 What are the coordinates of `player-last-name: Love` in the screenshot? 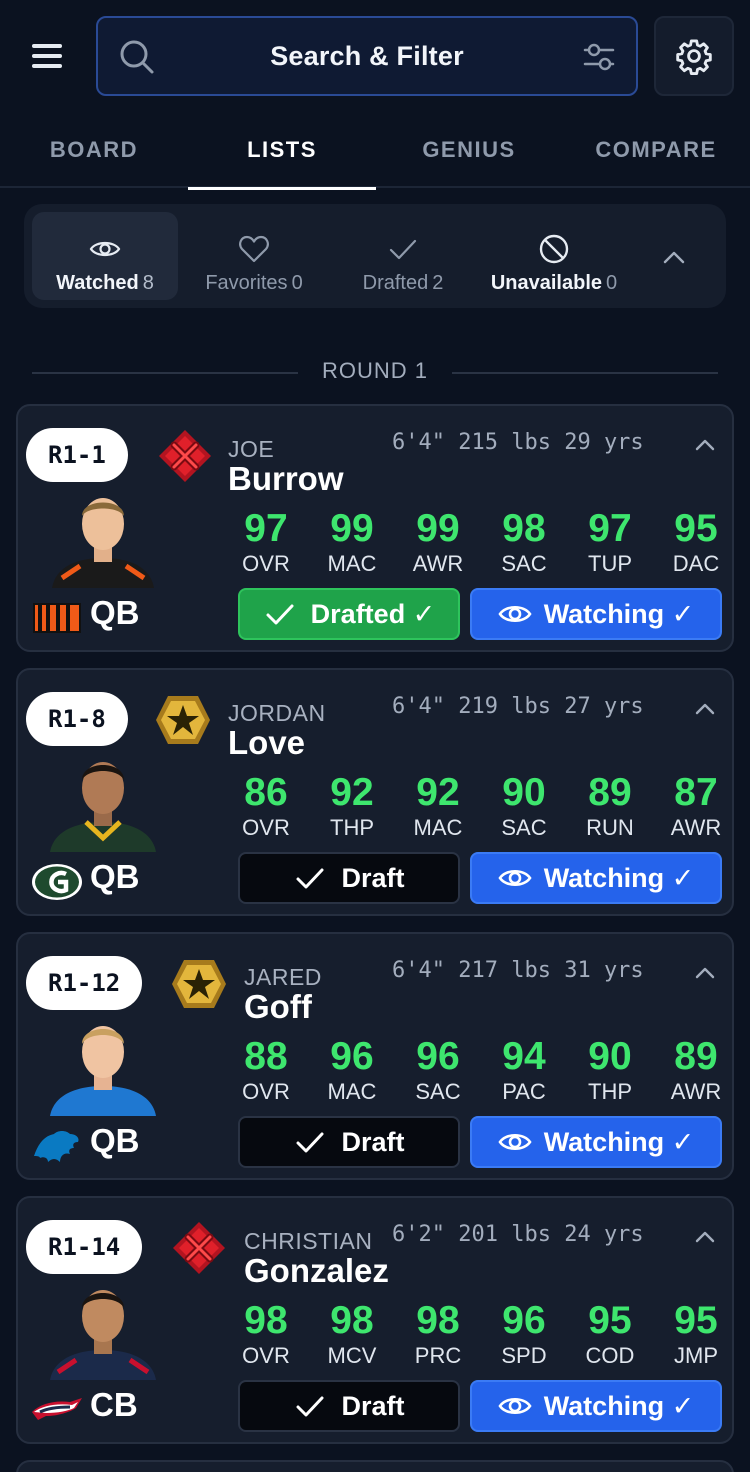 It's located at (267, 742).